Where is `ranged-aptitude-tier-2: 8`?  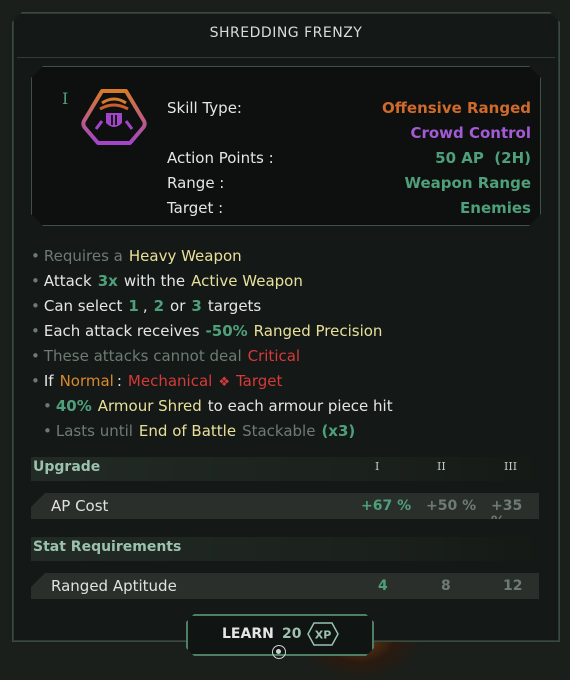 ranged-aptitude-tier-2: 8 is located at coordinates (446, 586).